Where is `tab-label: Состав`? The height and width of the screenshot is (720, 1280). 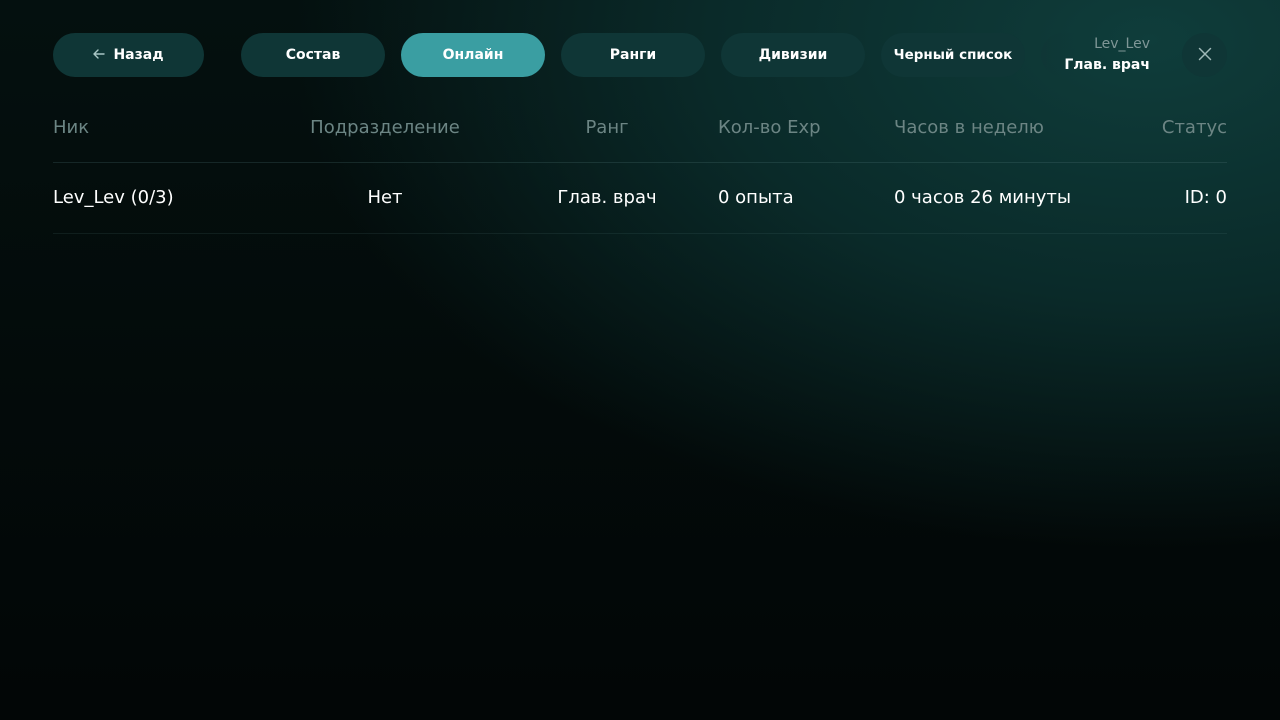
tab-label: Состав is located at coordinates (313, 55).